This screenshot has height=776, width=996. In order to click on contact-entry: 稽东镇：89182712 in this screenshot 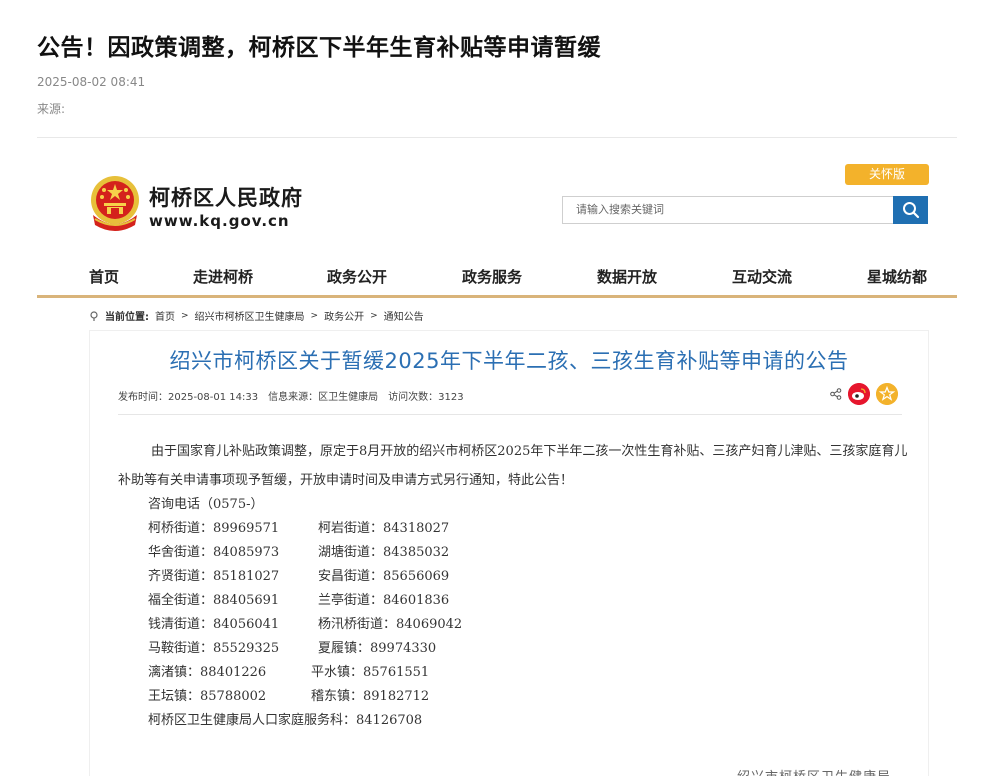, I will do `click(370, 696)`.